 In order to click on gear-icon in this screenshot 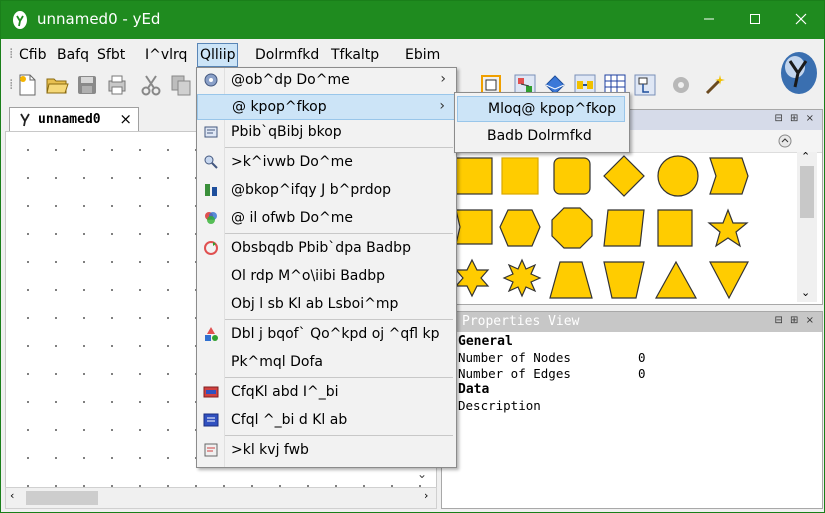, I will do `click(211, 80)`.